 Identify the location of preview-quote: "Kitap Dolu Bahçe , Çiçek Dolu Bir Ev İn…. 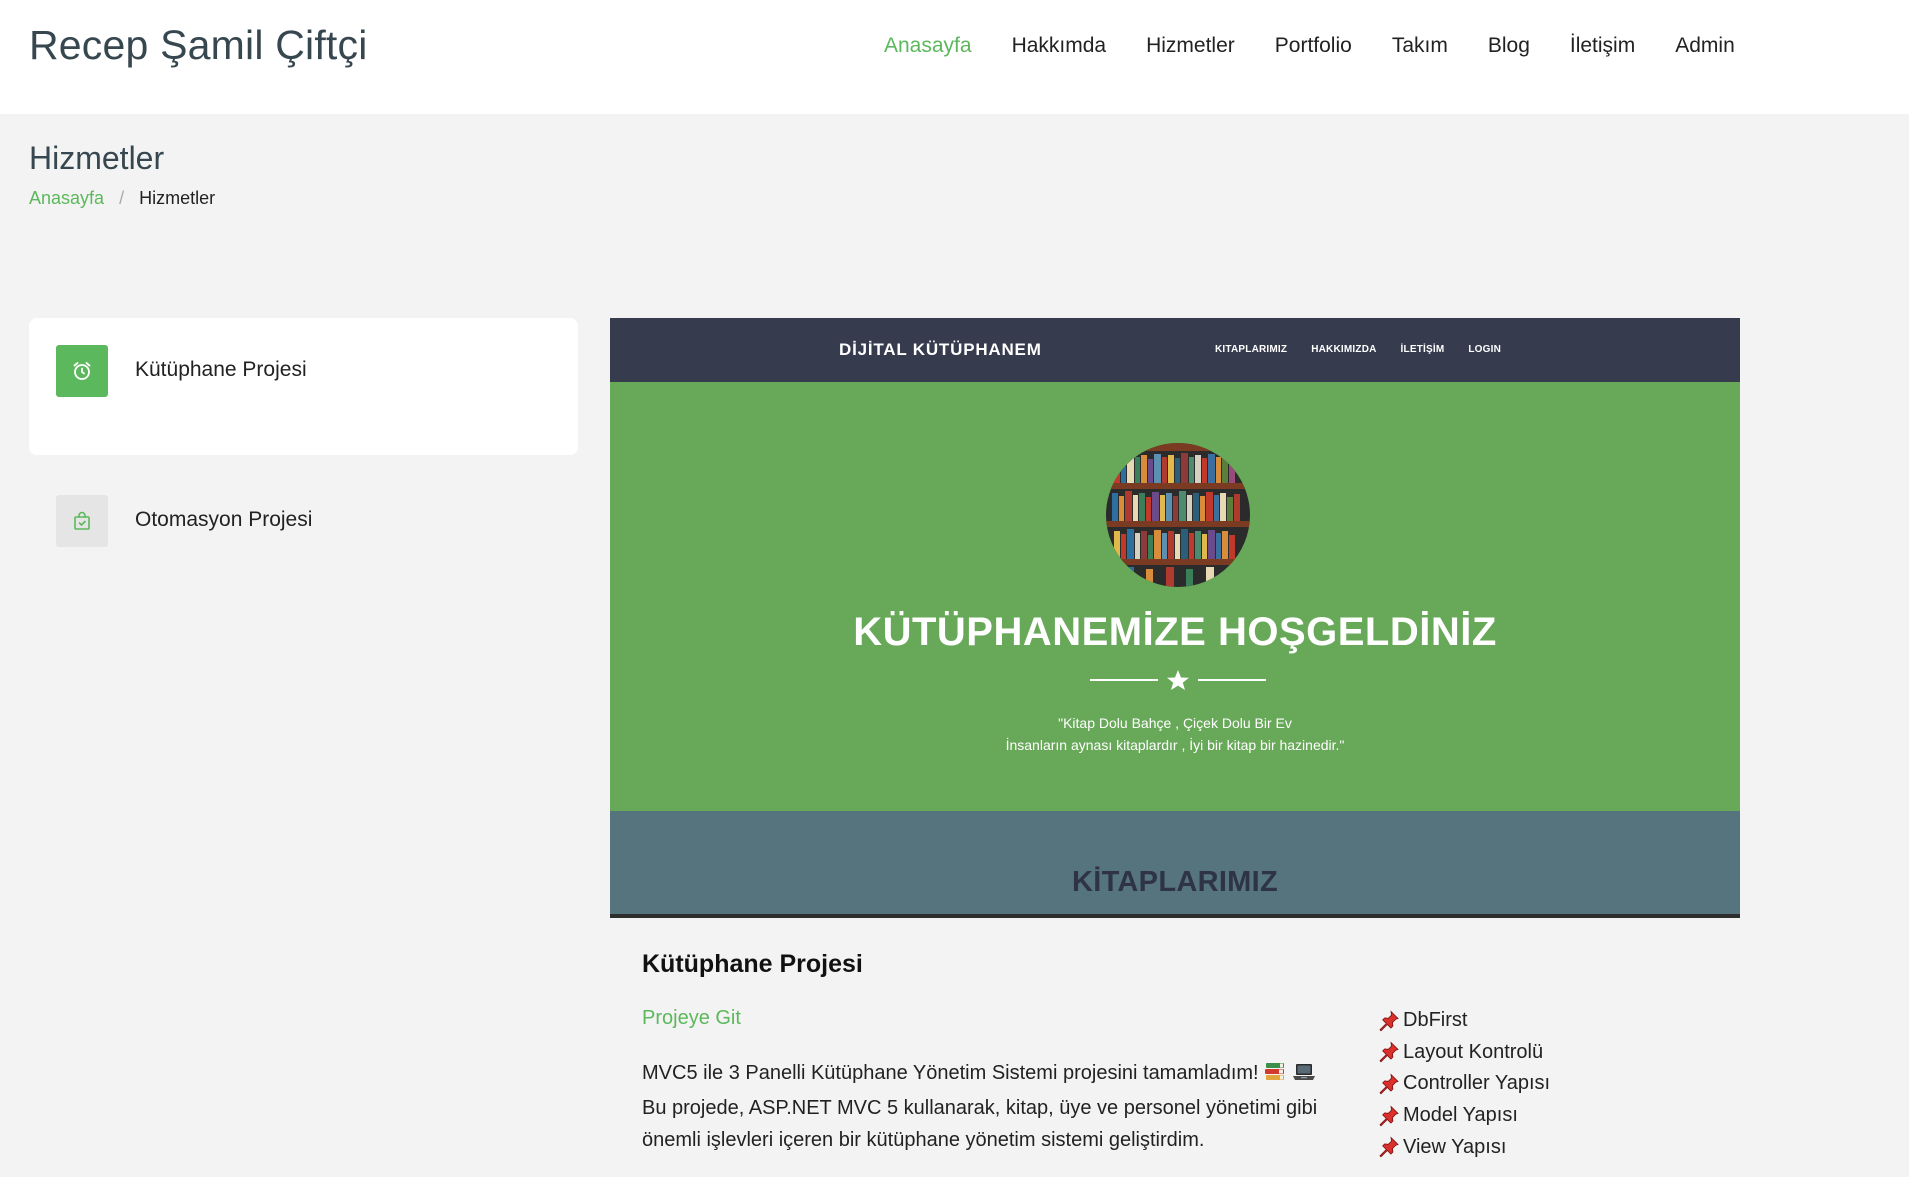
(1175, 734).